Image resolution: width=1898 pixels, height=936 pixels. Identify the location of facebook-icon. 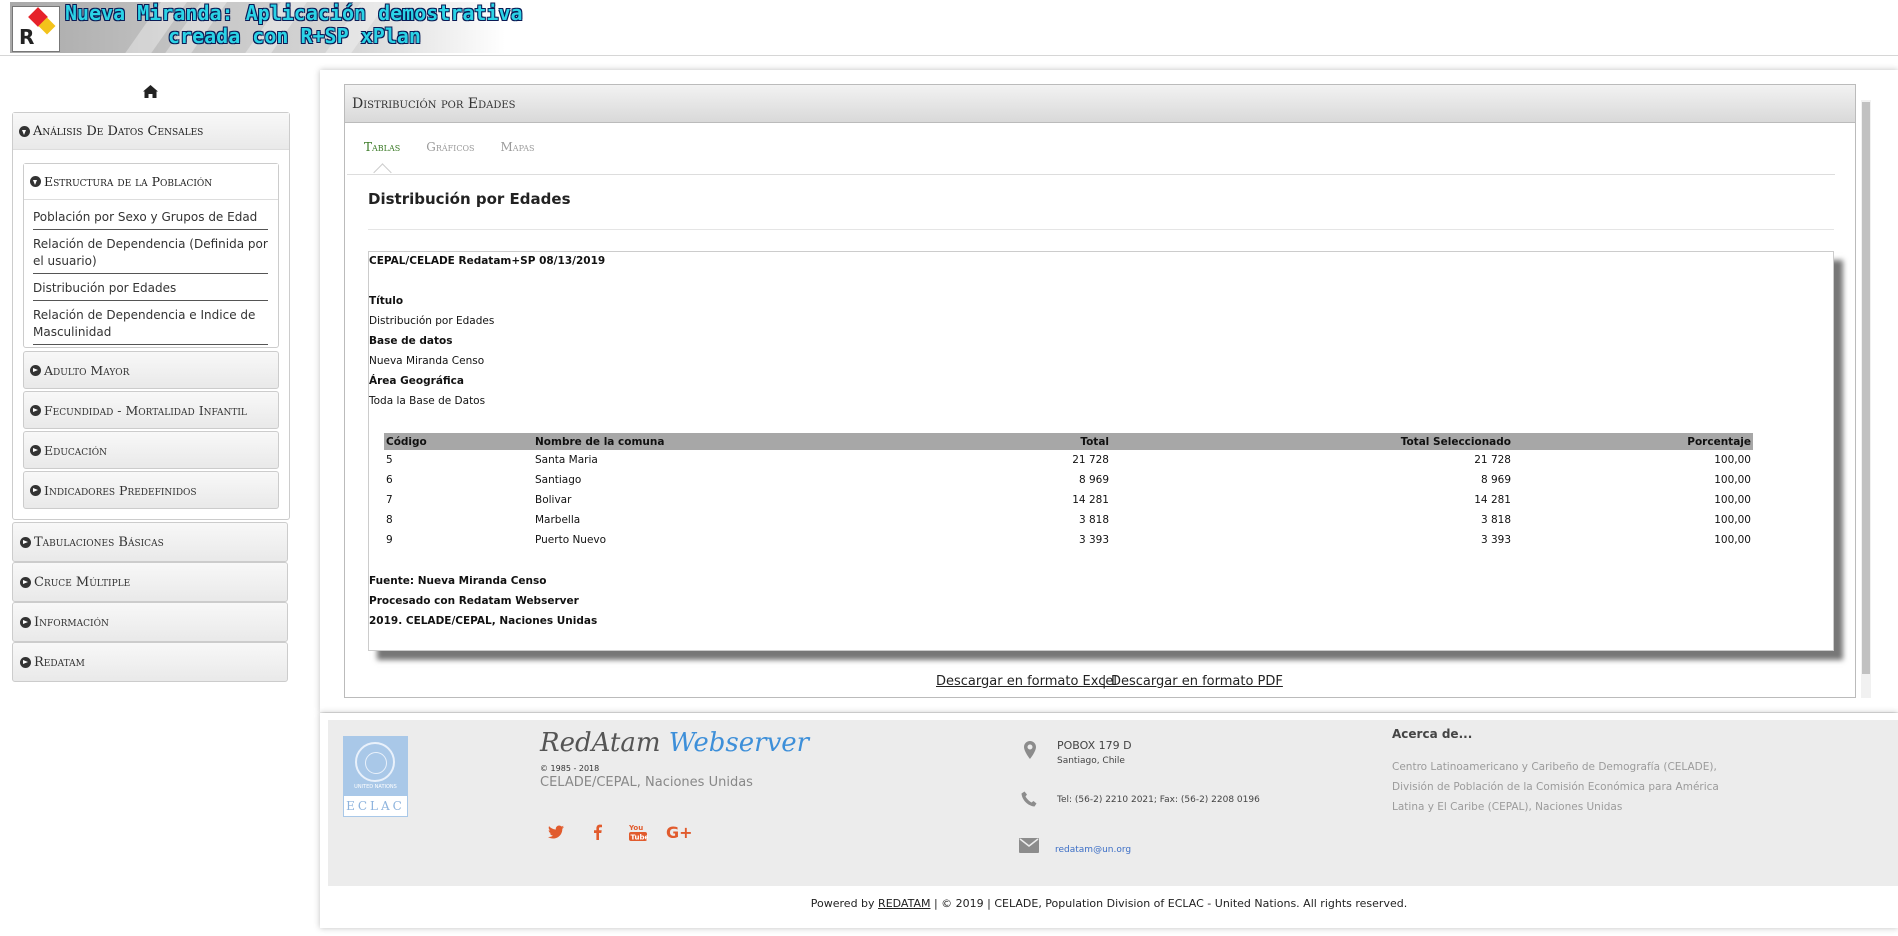
(598, 832).